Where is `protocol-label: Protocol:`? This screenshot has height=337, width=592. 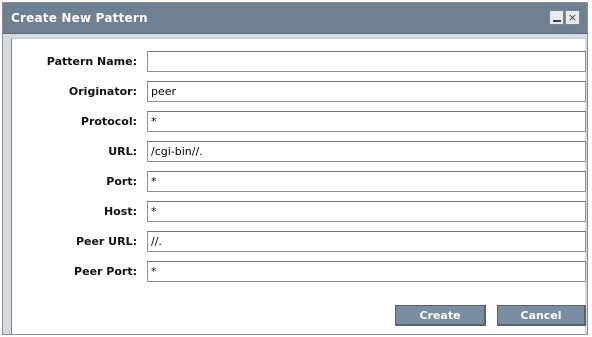
protocol-label: Protocol: is located at coordinates (108, 121).